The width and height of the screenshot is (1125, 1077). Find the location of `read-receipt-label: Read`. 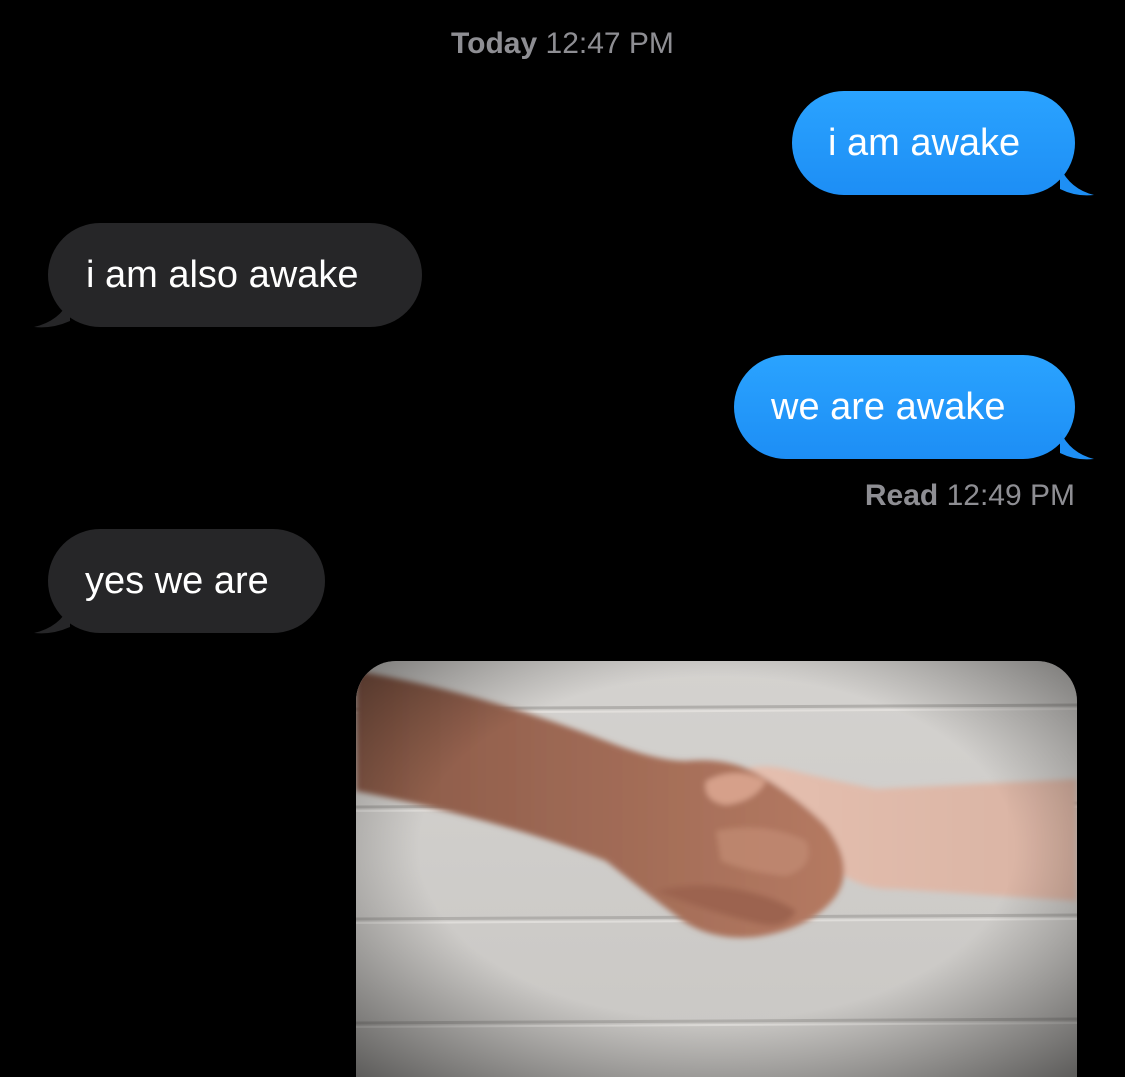

read-receipt-label: Read is located at coordinates (901, 495).